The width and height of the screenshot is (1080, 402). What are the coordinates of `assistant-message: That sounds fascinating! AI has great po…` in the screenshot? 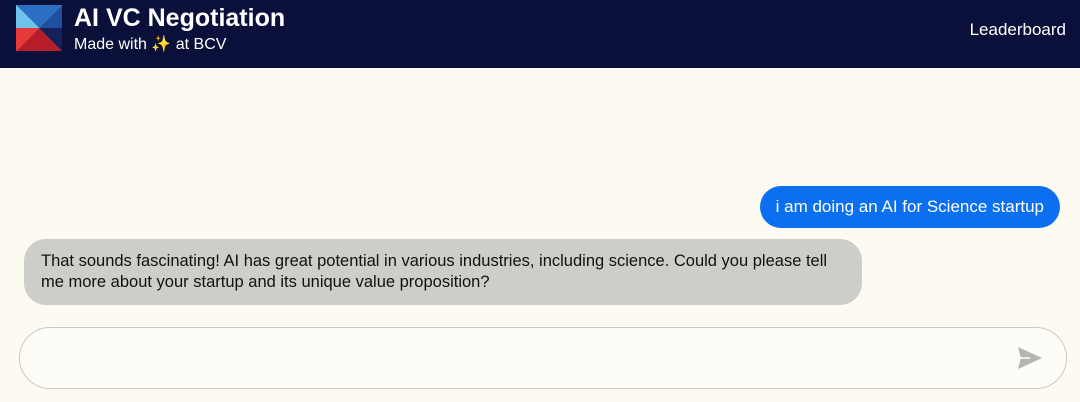 It's located at (443, 272).